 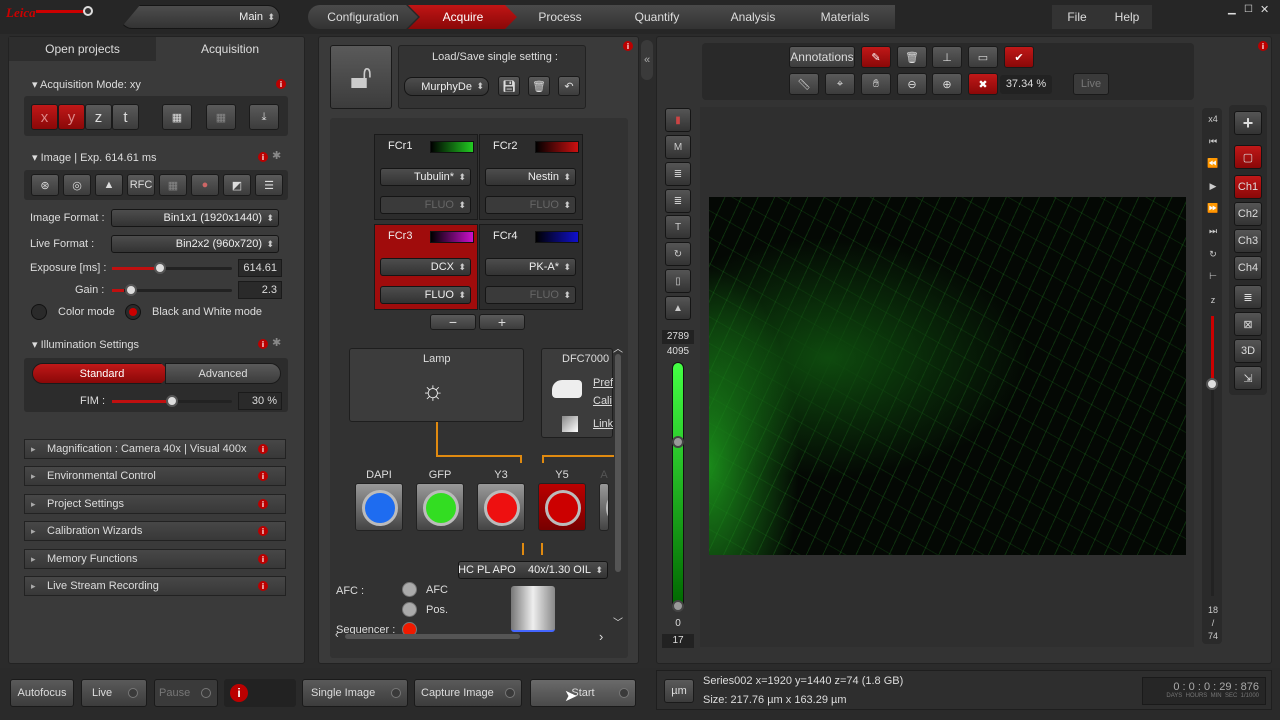 I want to click on illumination-header: ▾ Illumination Settings, so click(x=85, y=344).